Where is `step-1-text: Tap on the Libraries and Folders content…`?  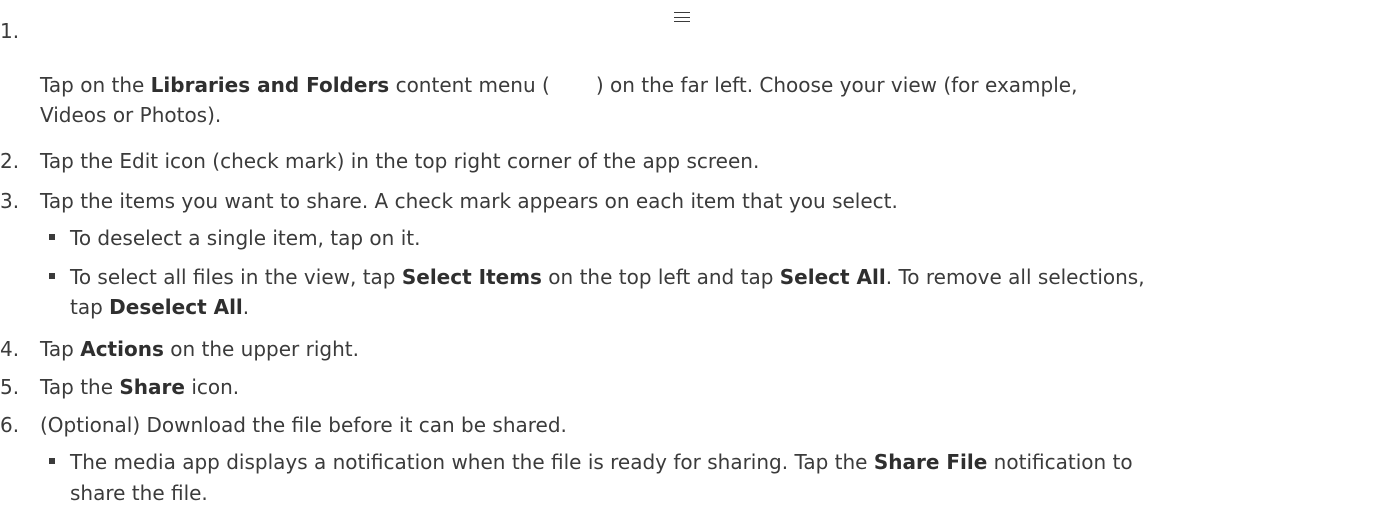 step-1-text: Tap on the Libraries and Folders content… is located at coordinates (559, 85).